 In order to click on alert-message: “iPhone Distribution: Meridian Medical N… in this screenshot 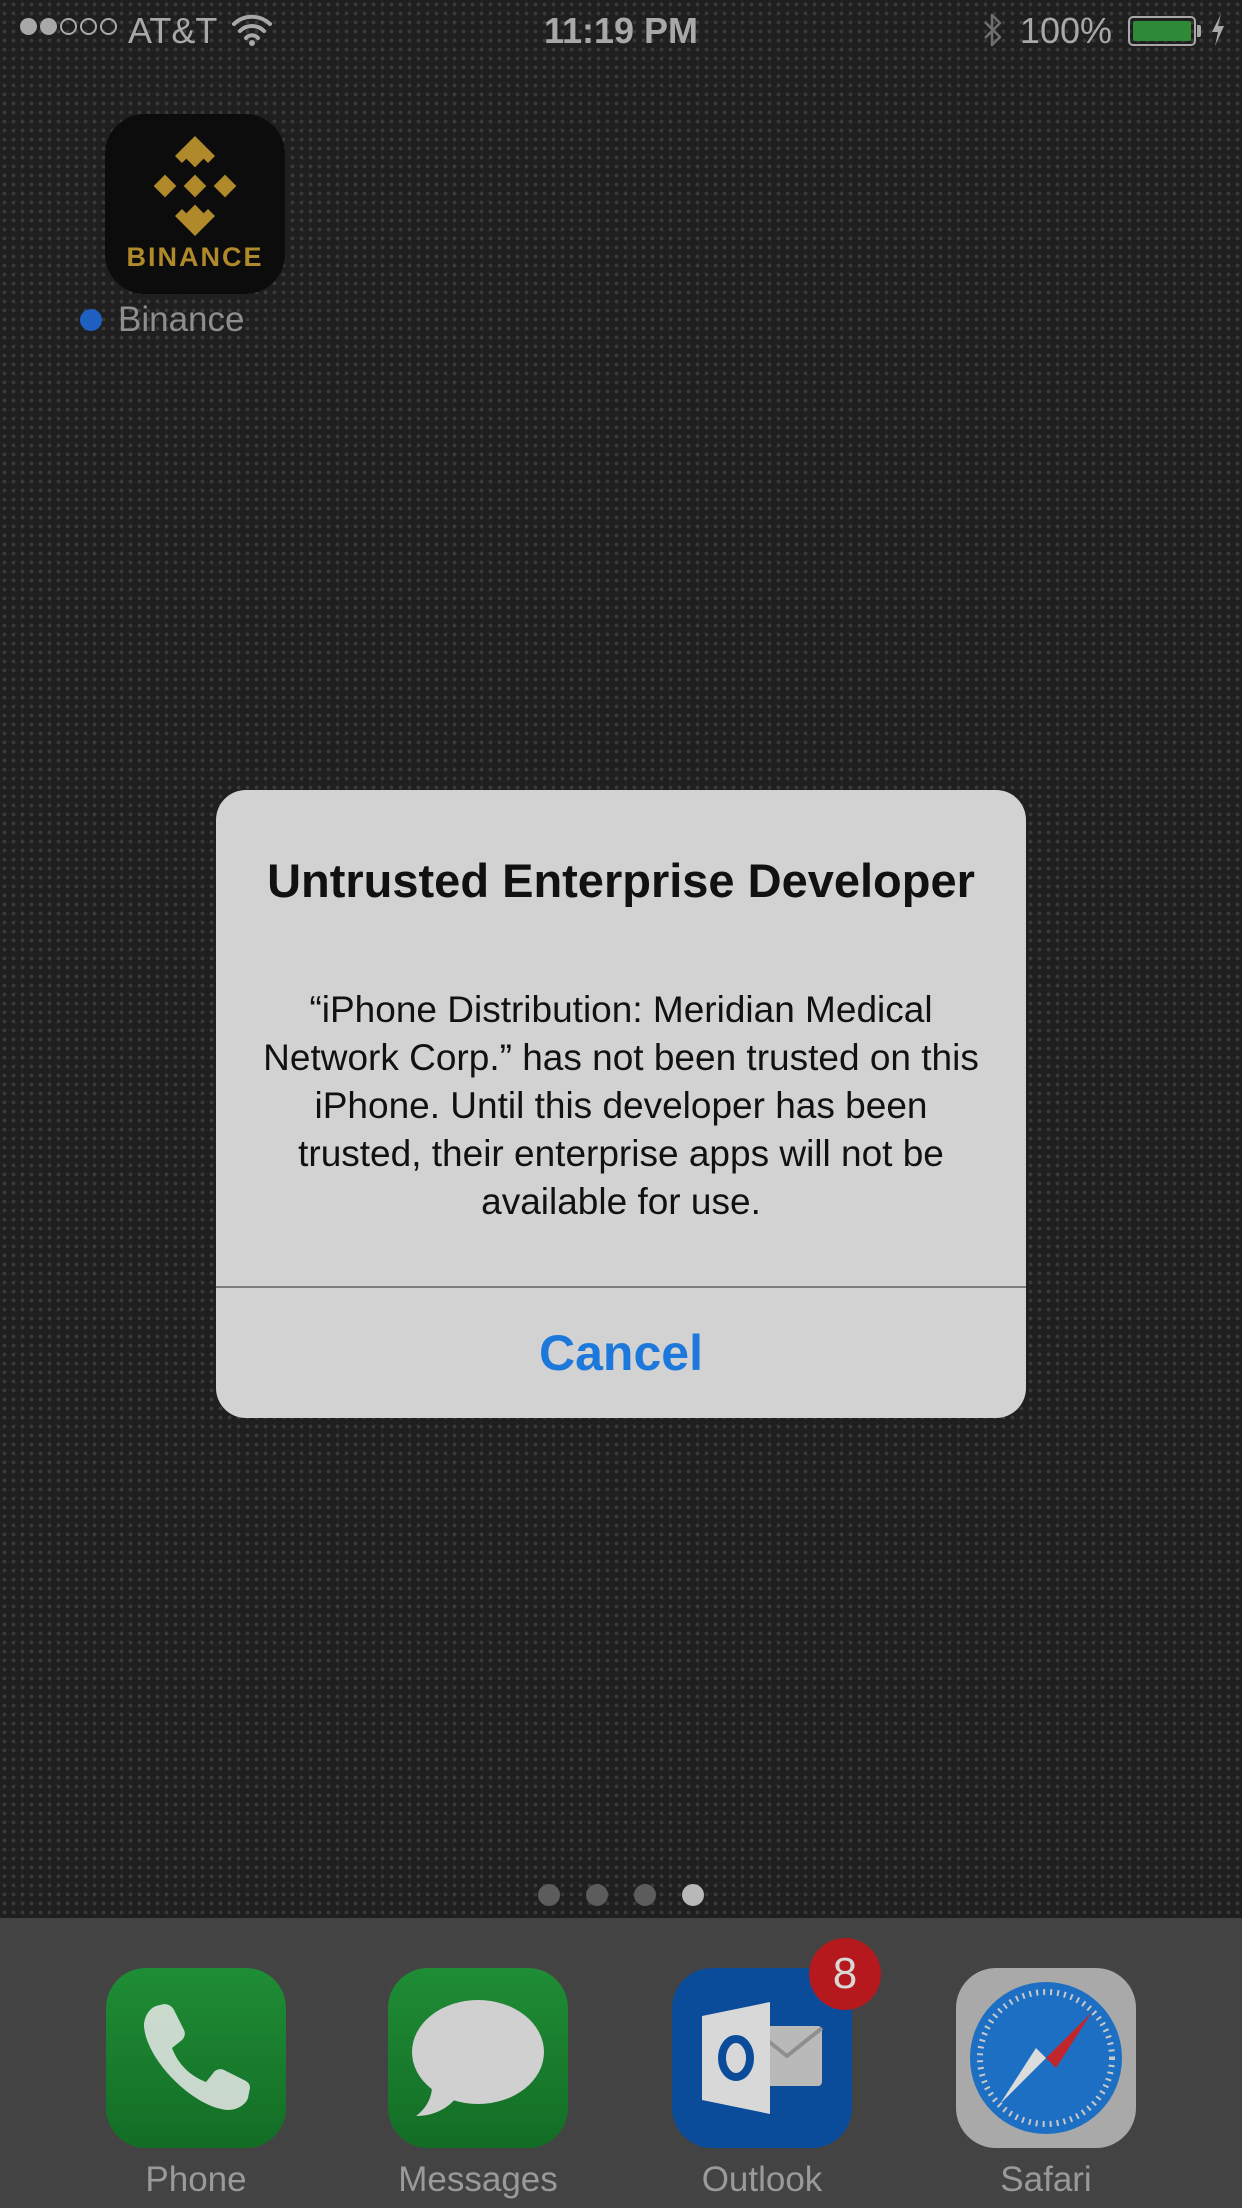, I will do `click(621, 1105)`.